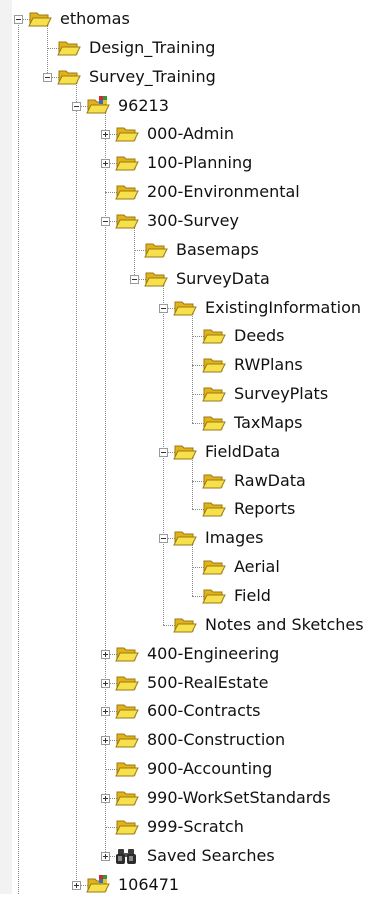 The height and width of the screenshot is (899, 391). What do you see at coordinates (223, 192) in the screenshot?
I see `tree-node-label: 200-Environmental` at bounding box center [223, 192].